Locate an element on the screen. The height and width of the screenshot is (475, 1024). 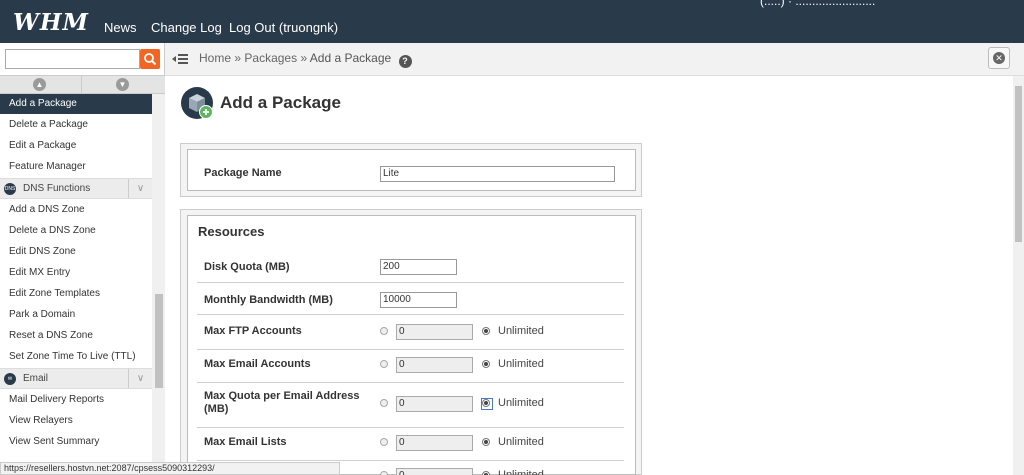
sidebar-item-view-sent-summary: View Sent Summary is located at coordinates (76, 442).